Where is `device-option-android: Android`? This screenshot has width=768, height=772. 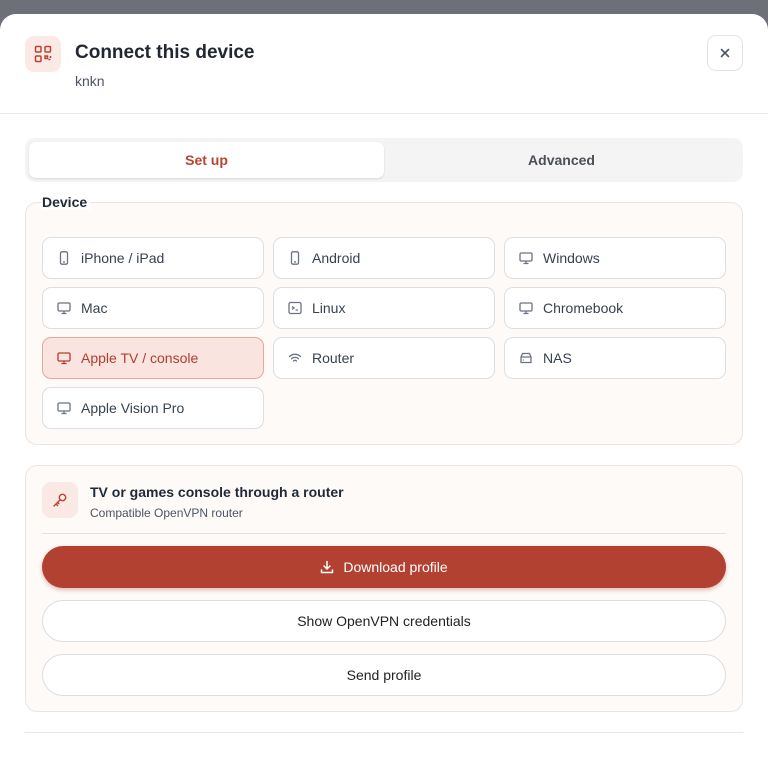
device-option-android: Android is located at coordinates (384, 258).